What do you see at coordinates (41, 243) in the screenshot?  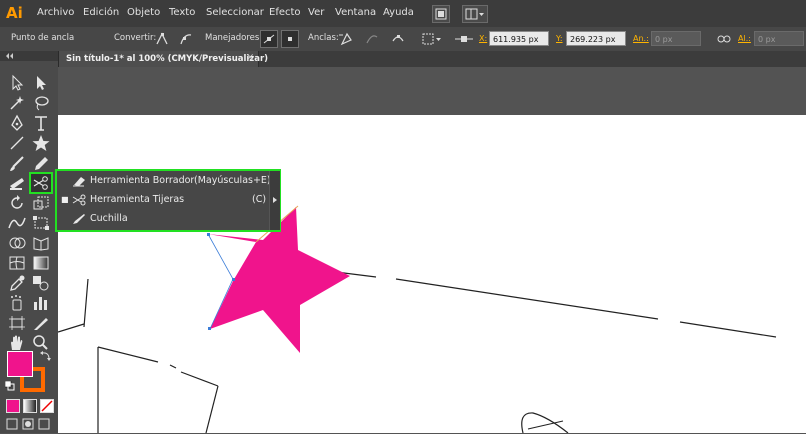 I see `perspective-grid-tool` at bounding box center [41, 243].